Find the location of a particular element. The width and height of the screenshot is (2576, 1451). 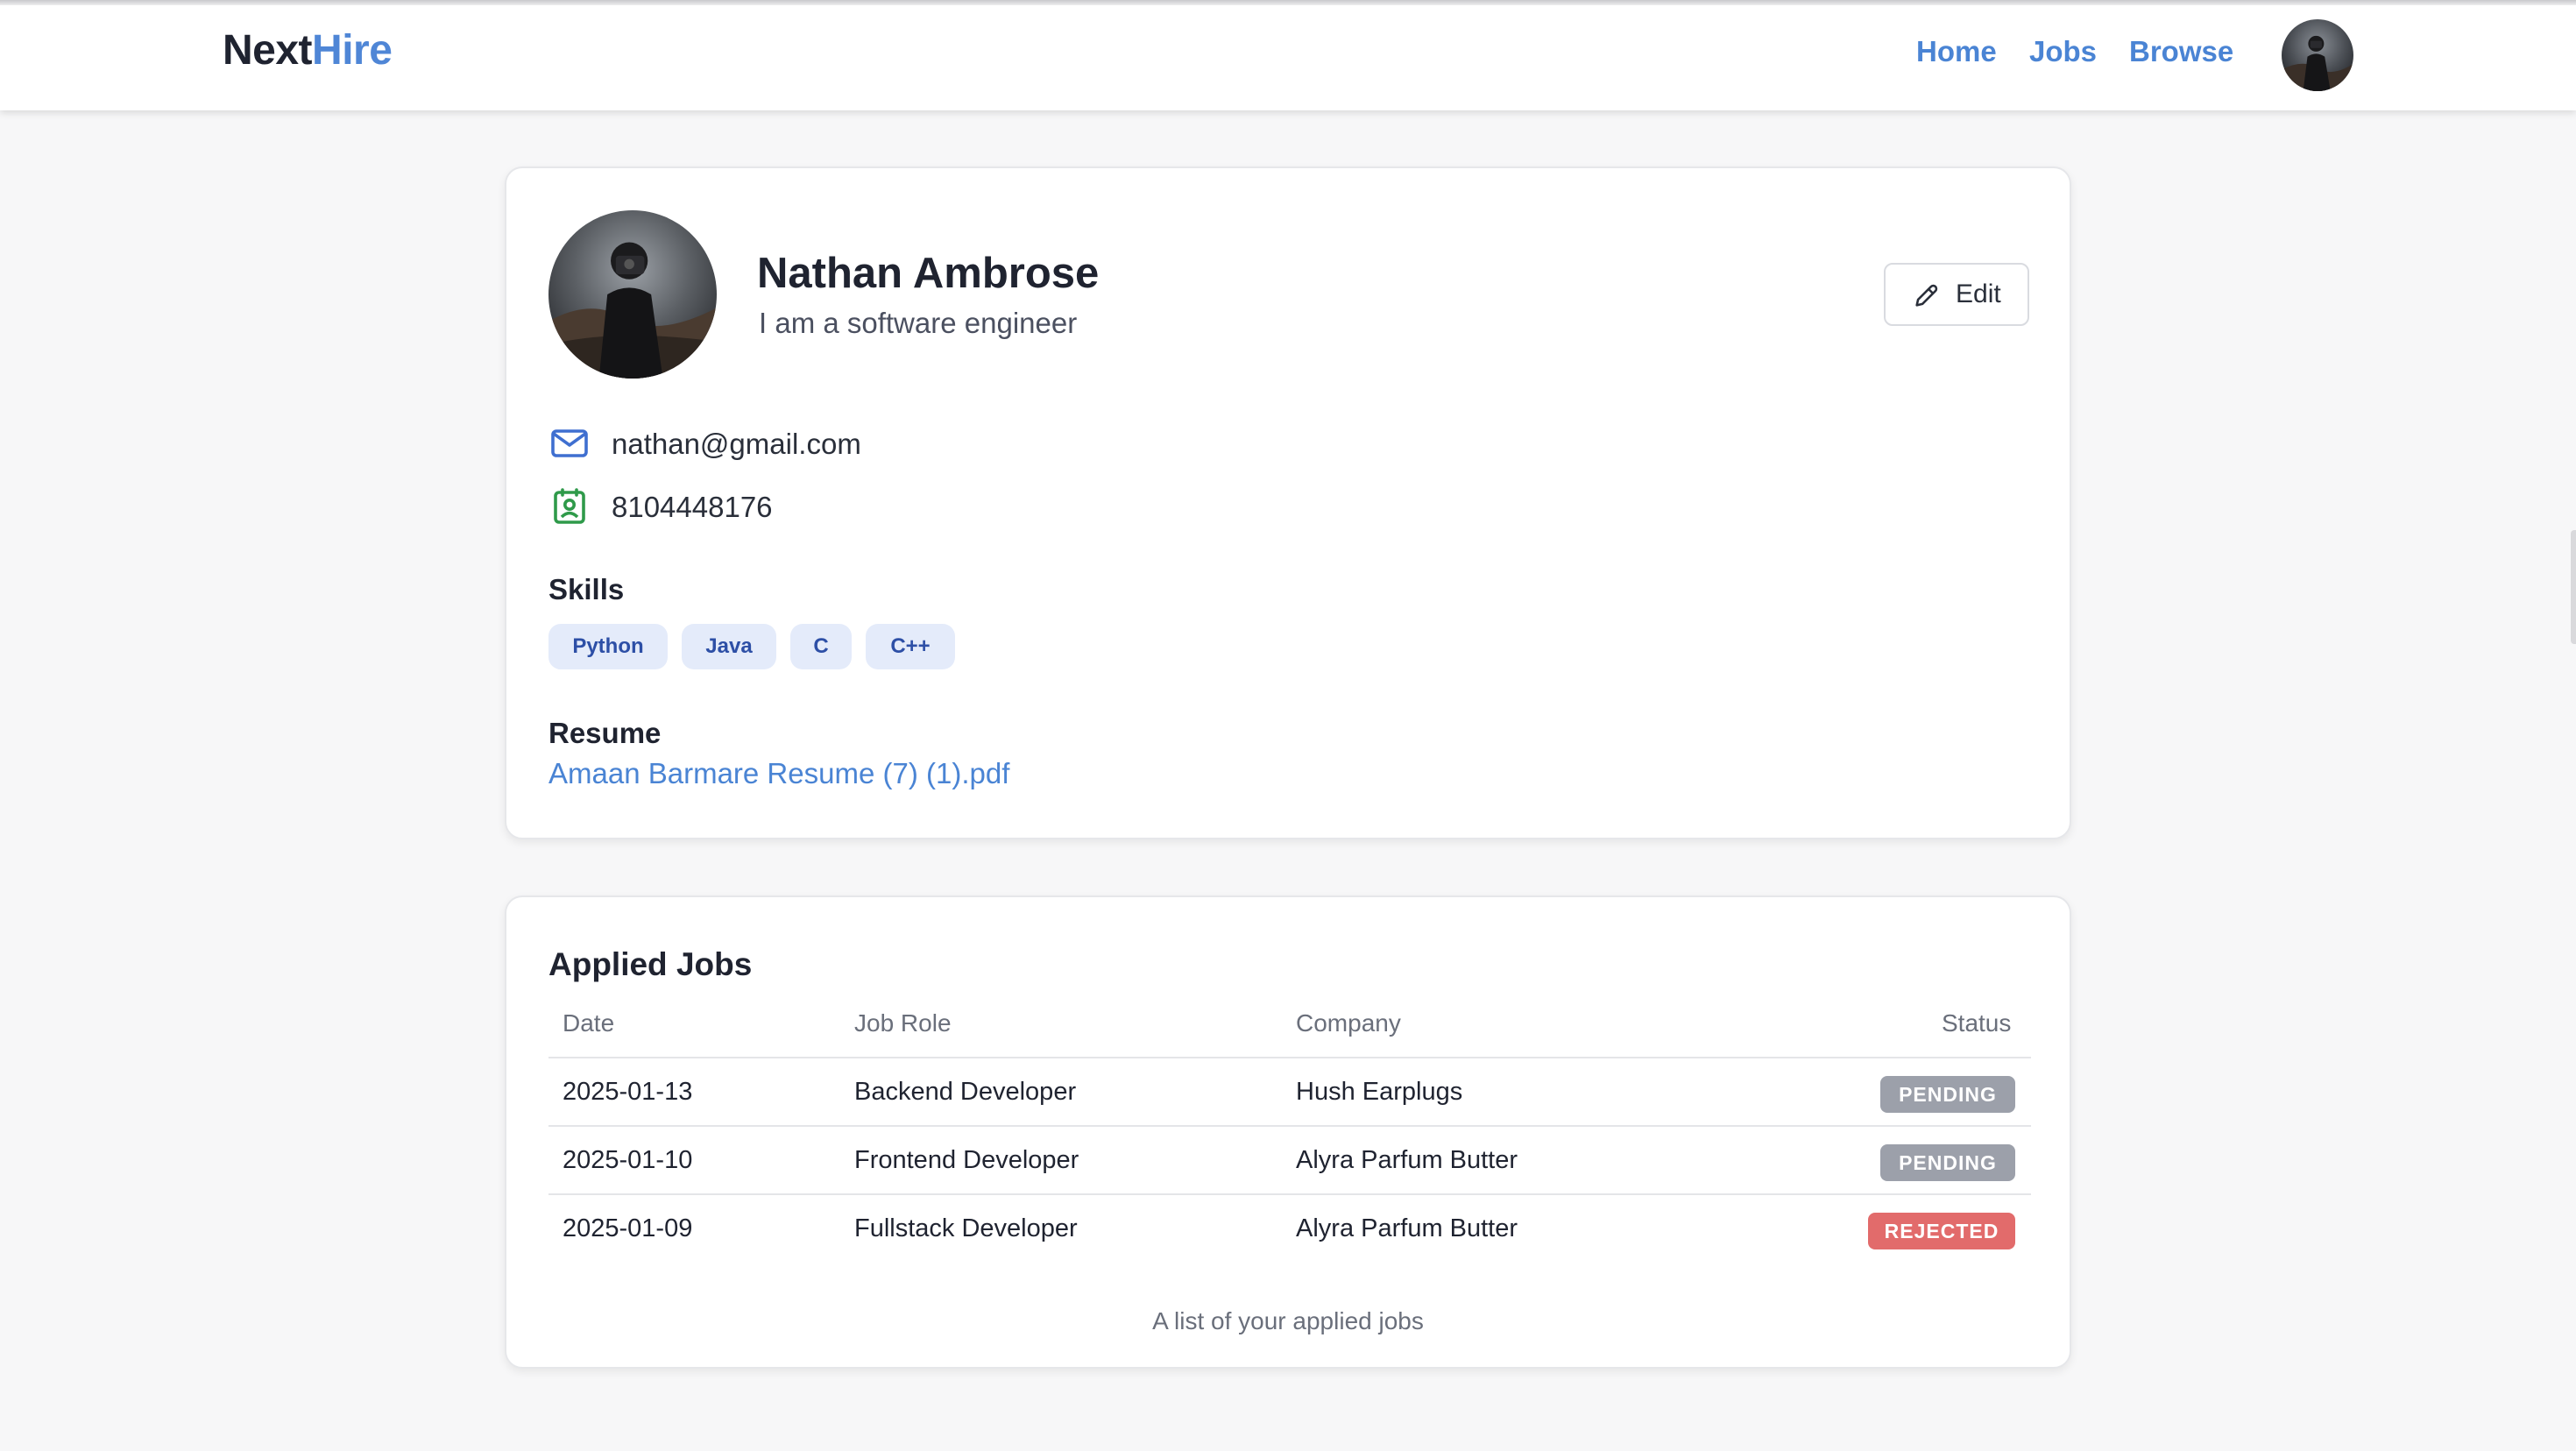

status-badge: REJECTED is located at coordinates (1941, 1231).